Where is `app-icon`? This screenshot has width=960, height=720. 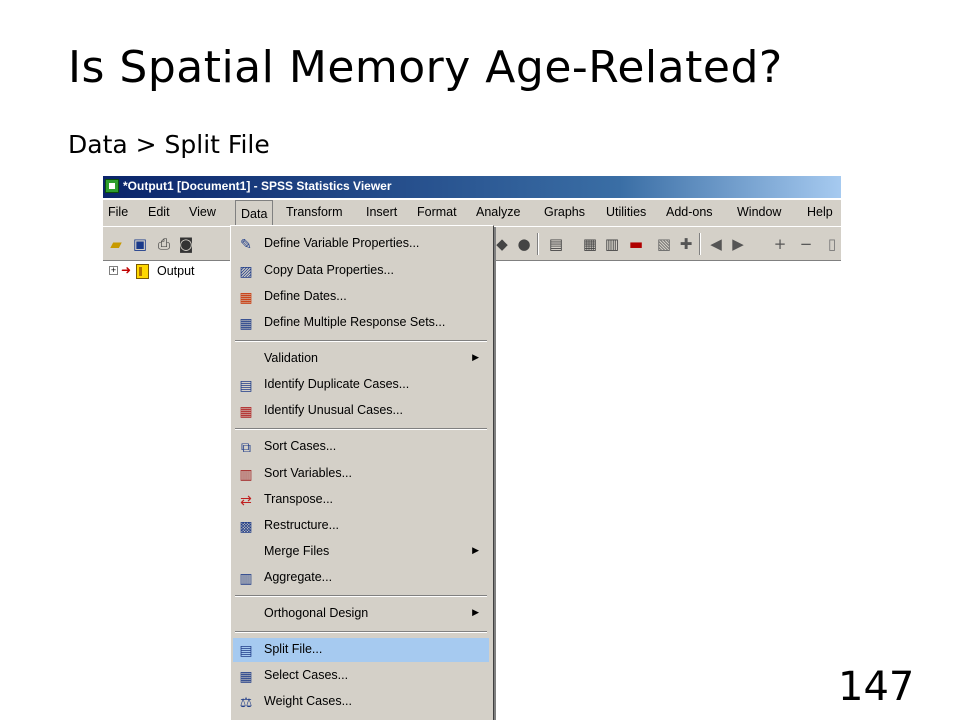 app-icon is located at coordinates (112, 186).